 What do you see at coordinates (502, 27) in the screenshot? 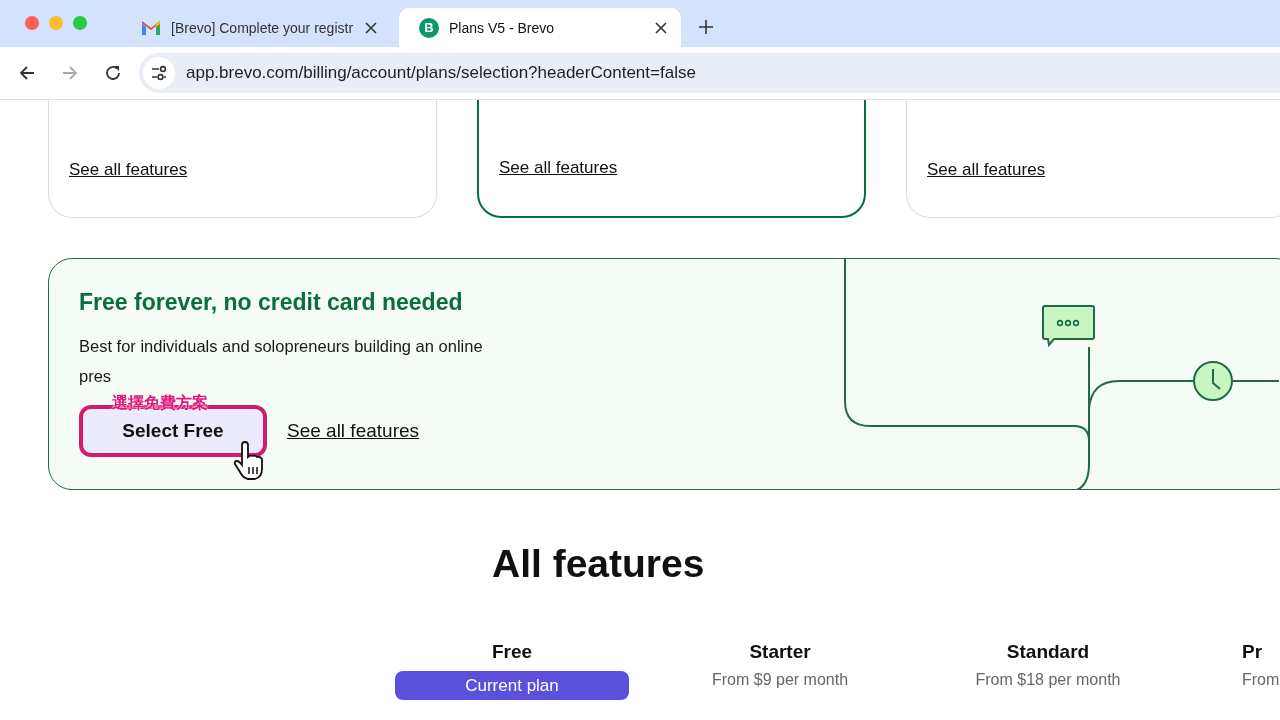
I see `tab-title: Plans V5 - Brevo` at bounding box center [502, 27].